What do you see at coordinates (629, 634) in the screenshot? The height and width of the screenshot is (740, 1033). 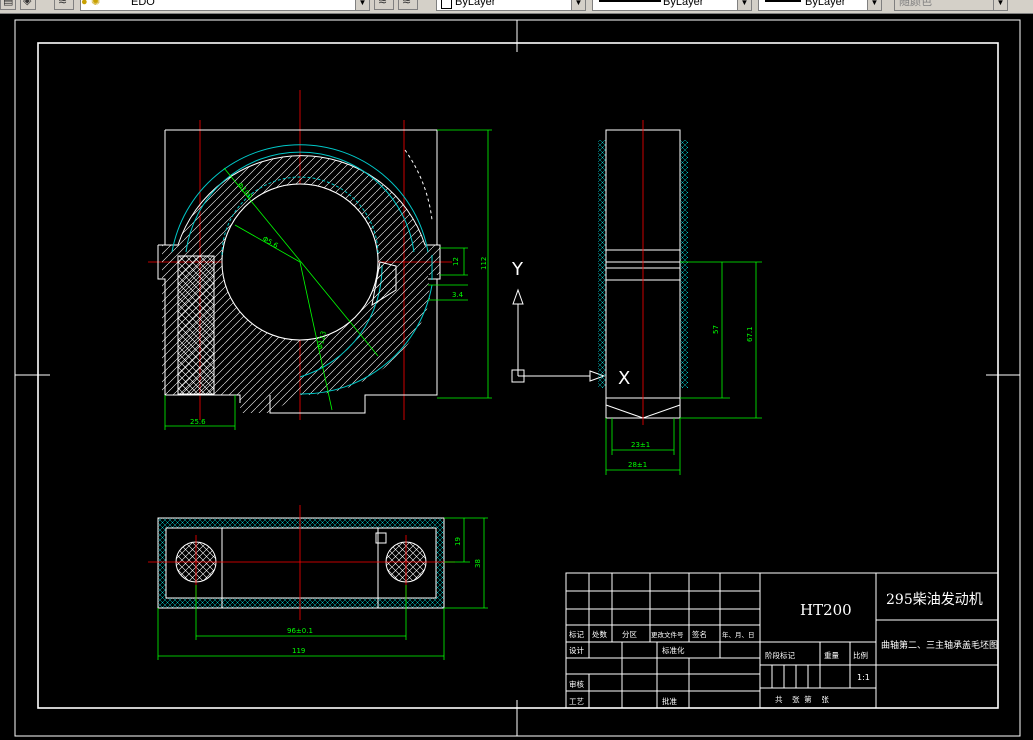 I see `tb-zone: 分区` at bounding box center [629, 634].